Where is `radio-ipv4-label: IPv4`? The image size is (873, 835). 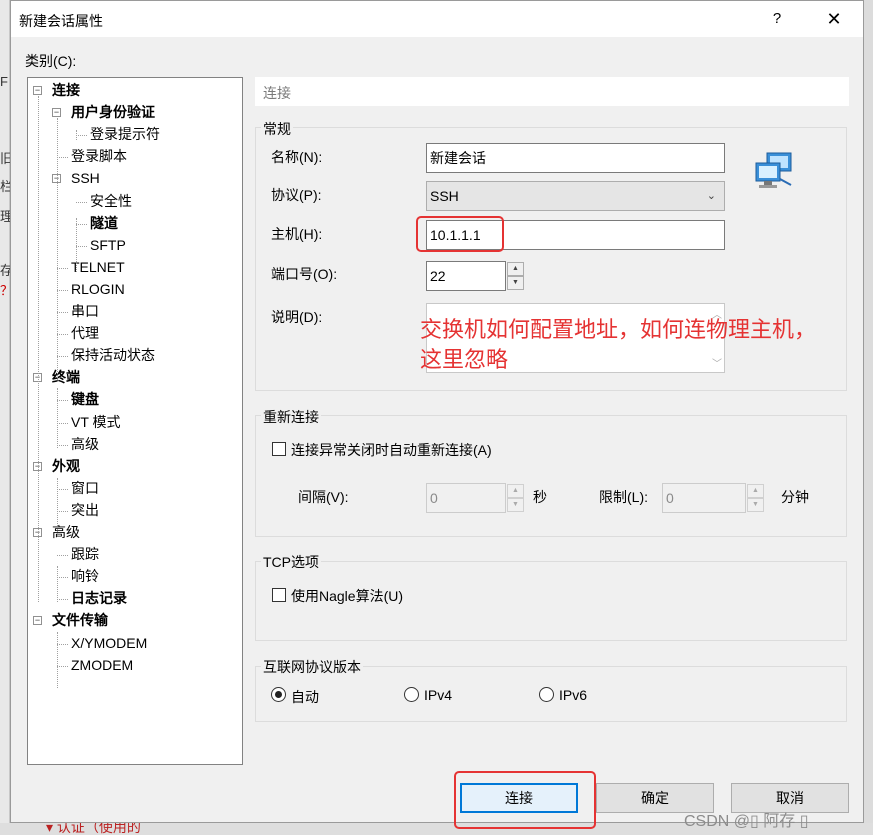 radio-ipv4-label: IPv4 is located at coordinates (438, 695).